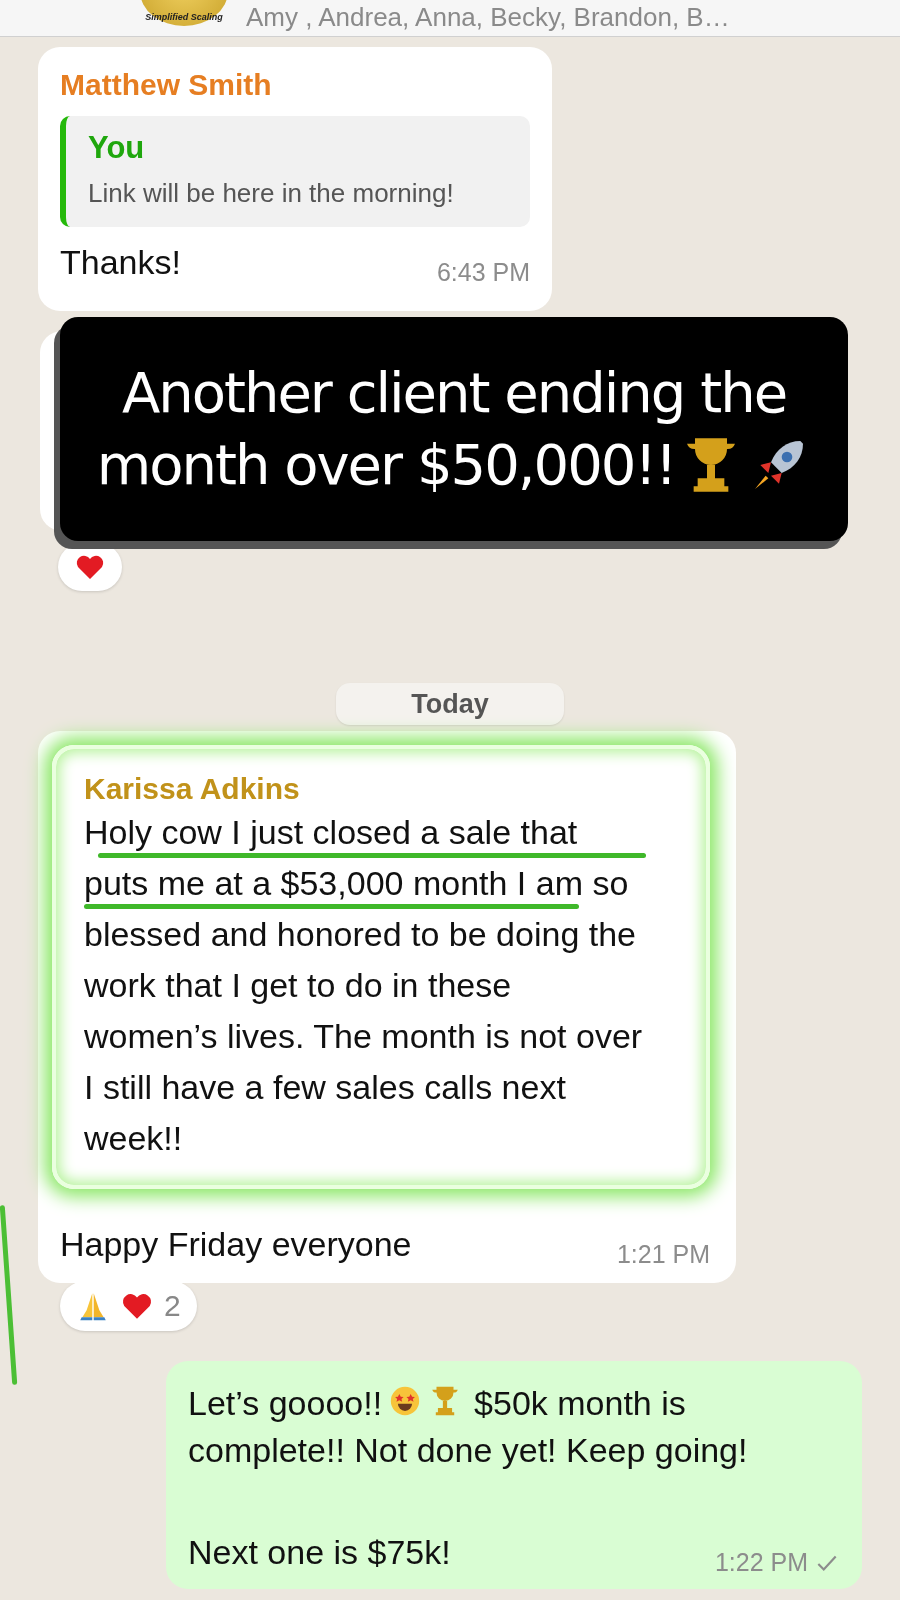 Image resolution: width=900 pixels, height=1600 pixels. What do you see at coordinates (777, 1562) in the screenshot?
I see `message-time: 1:22 PM` at bounding box center [777, 1562].